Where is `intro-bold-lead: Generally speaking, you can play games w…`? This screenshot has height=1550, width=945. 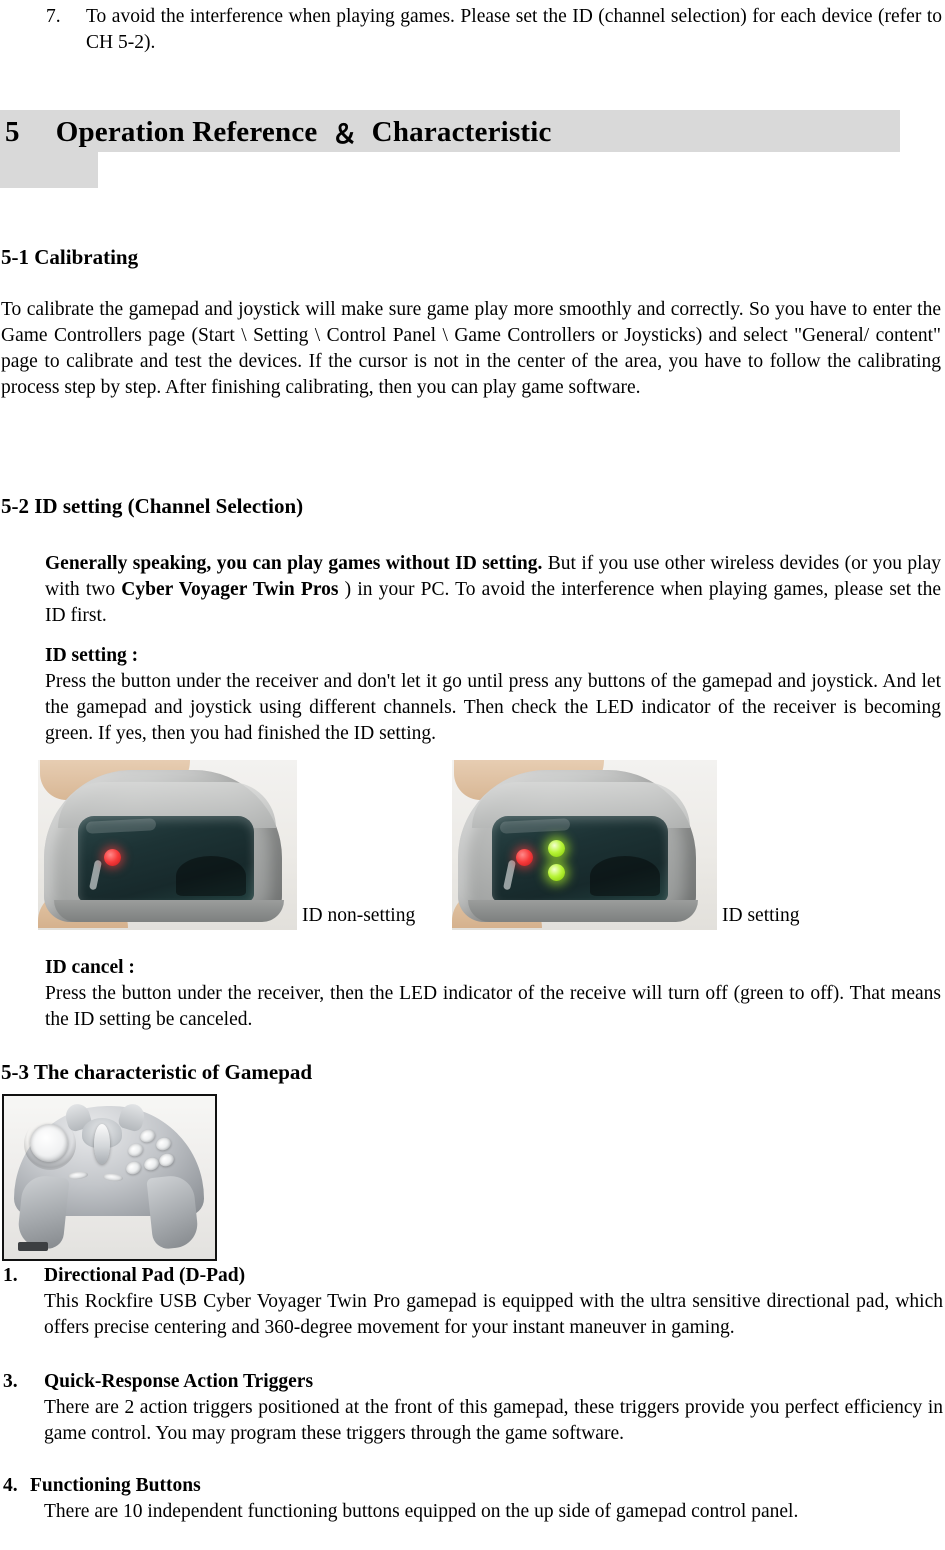 intro-bold-lead: Generally speaking, you can play games w… is located at coordinates (294, 563).